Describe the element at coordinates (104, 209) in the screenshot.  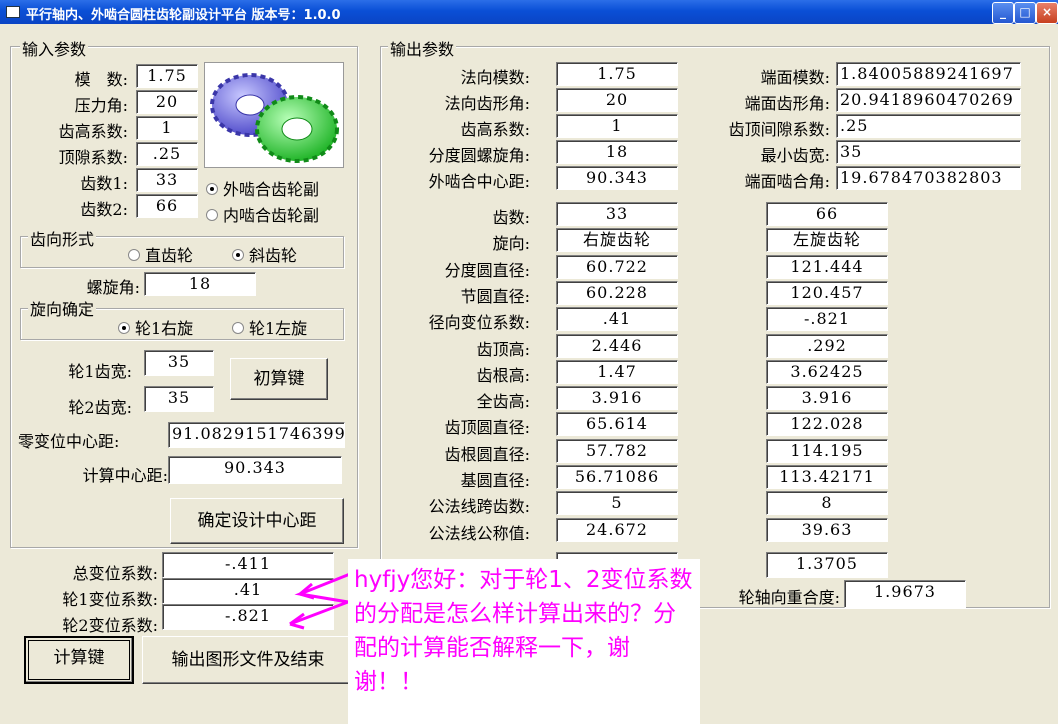
I see `input-field-label: 齿数2:` at that location.